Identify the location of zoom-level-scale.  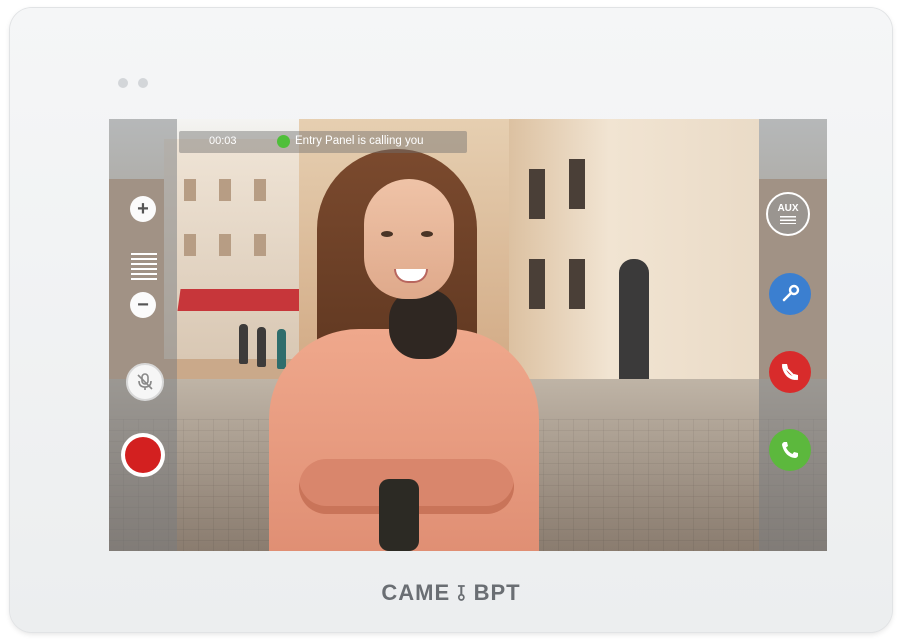
(144, 268).